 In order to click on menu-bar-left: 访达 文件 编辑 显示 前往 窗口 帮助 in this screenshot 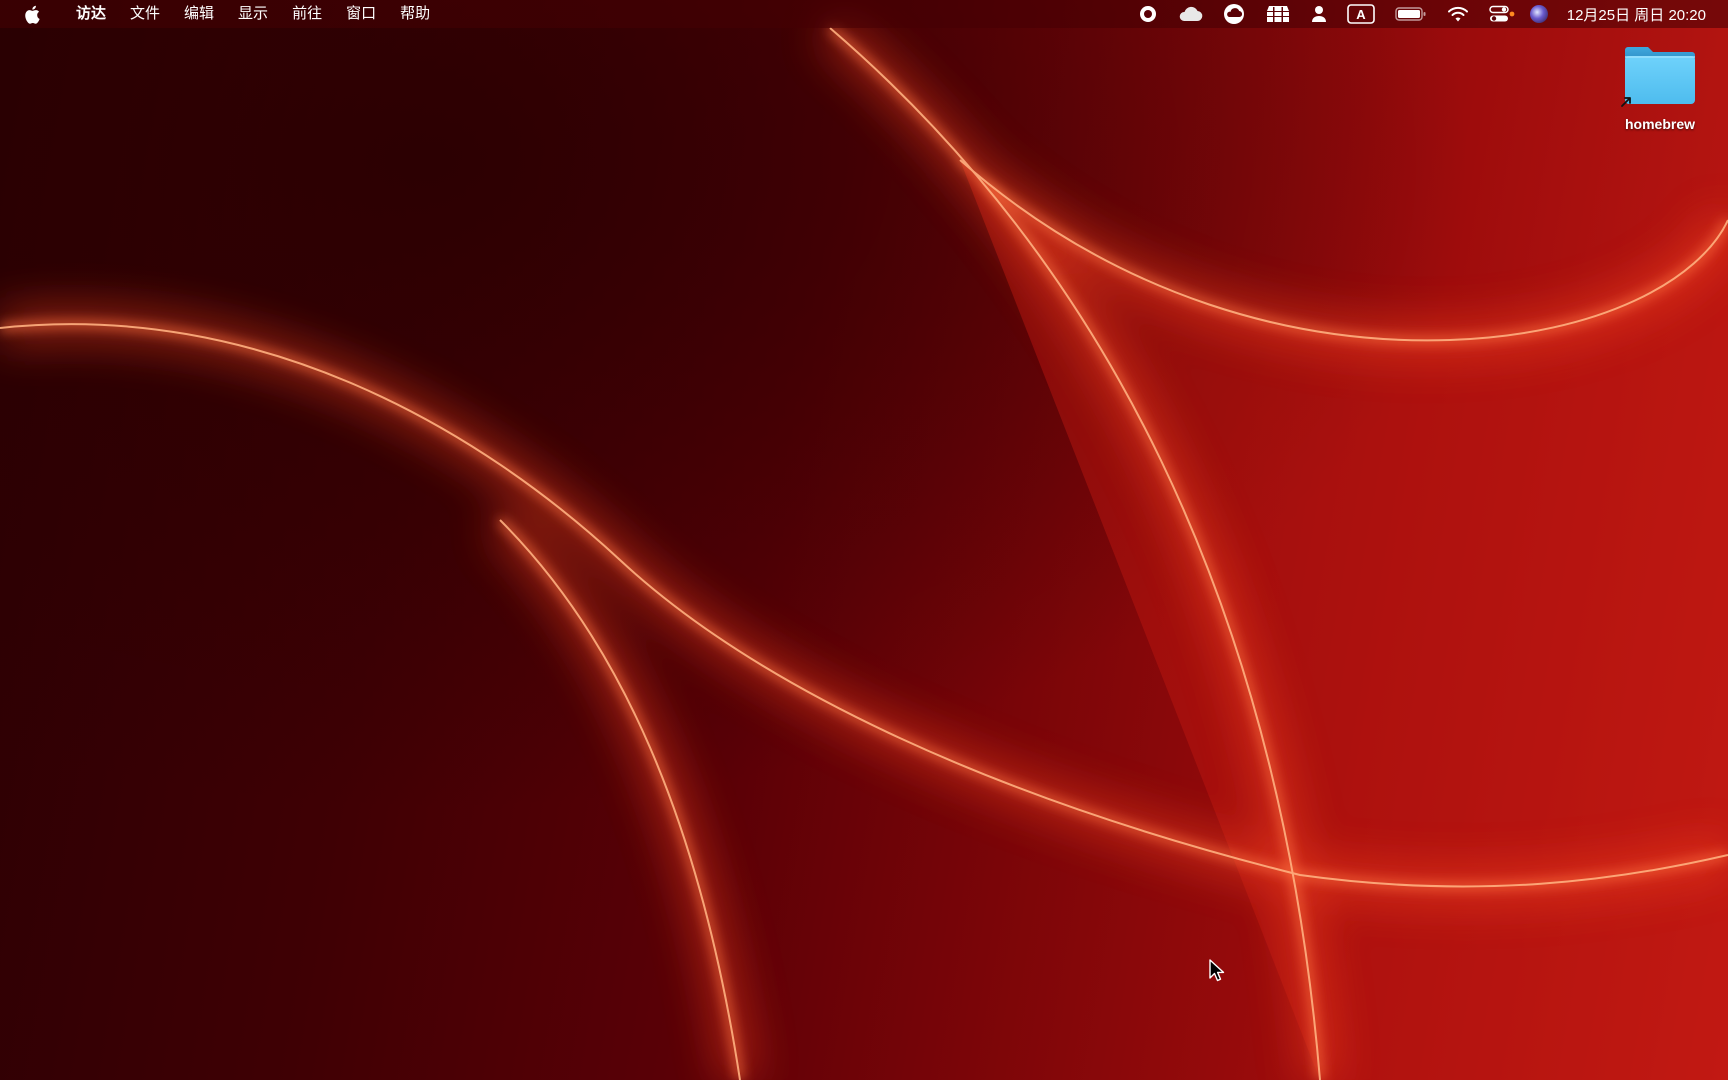, I will do `click(221, 14)`.